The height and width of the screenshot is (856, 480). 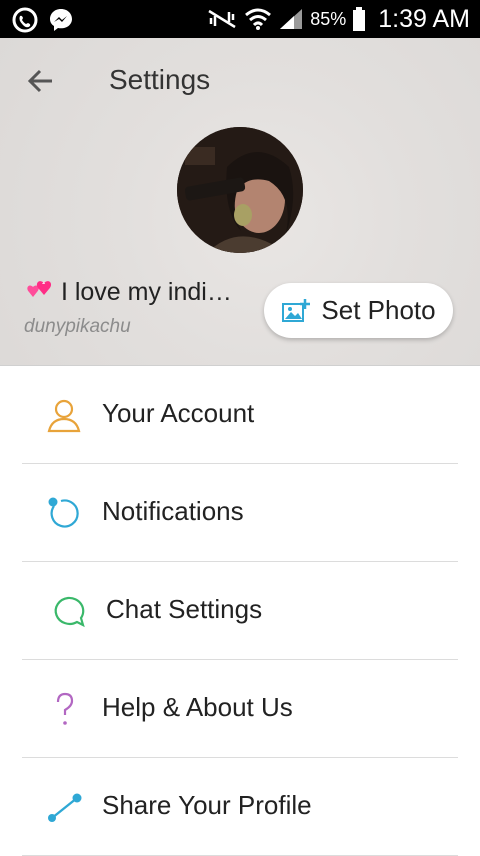 I want to click on question-icon, so click(x=65, y=708).